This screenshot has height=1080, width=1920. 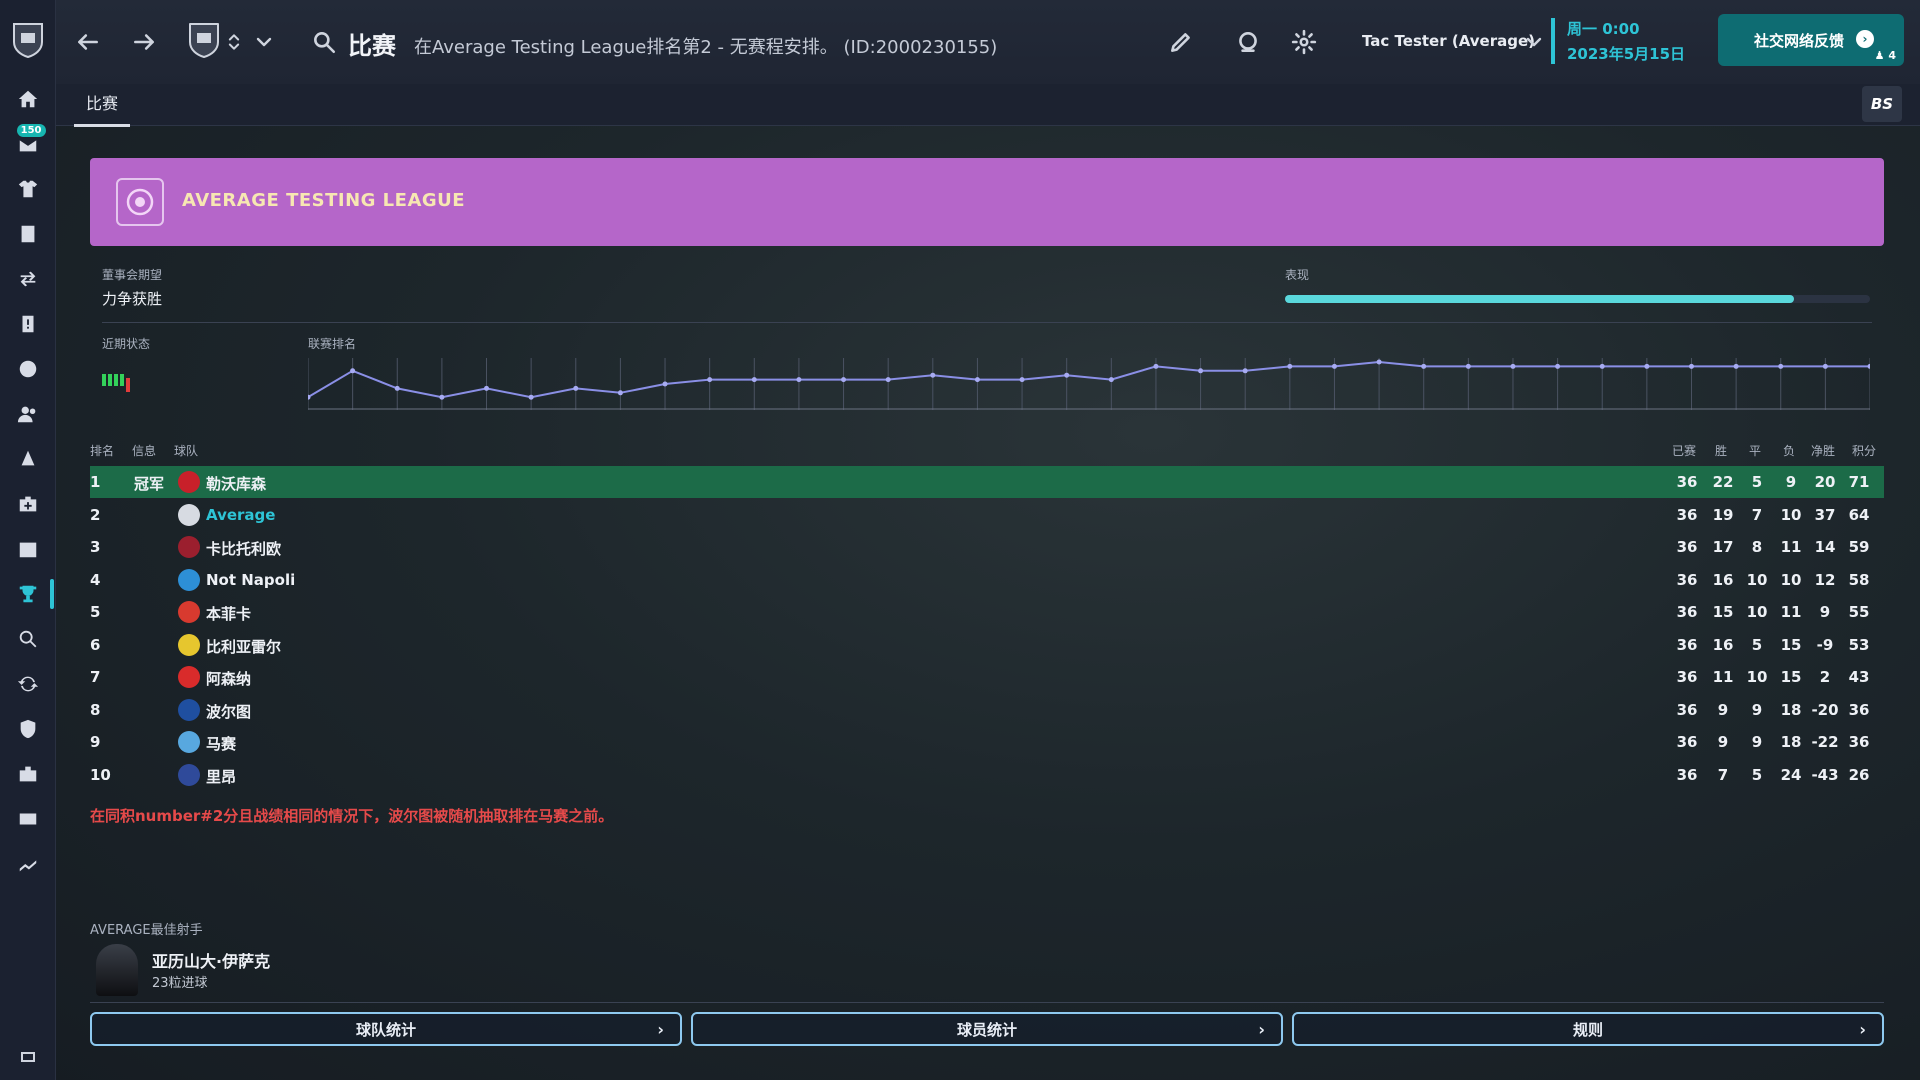 What do you see at coordinates (102, 450) in the screenshot?
I see `header-pos: 排名` at bounding box center [102, 450].